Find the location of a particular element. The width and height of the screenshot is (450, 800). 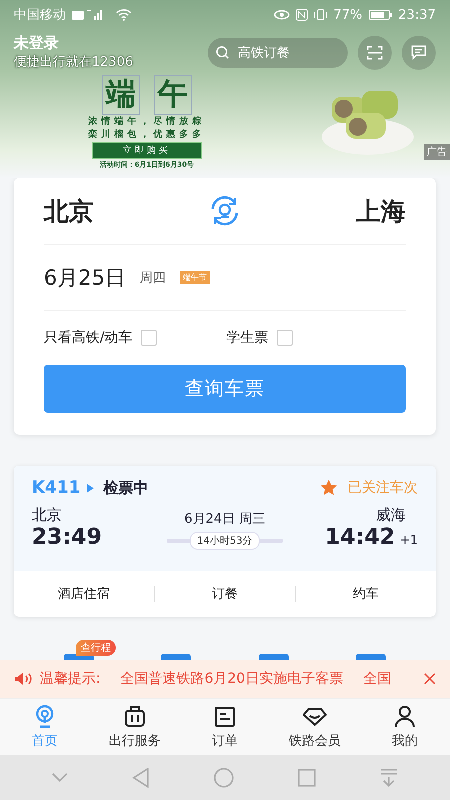

eye-icon is located at coordinates (282, 15).